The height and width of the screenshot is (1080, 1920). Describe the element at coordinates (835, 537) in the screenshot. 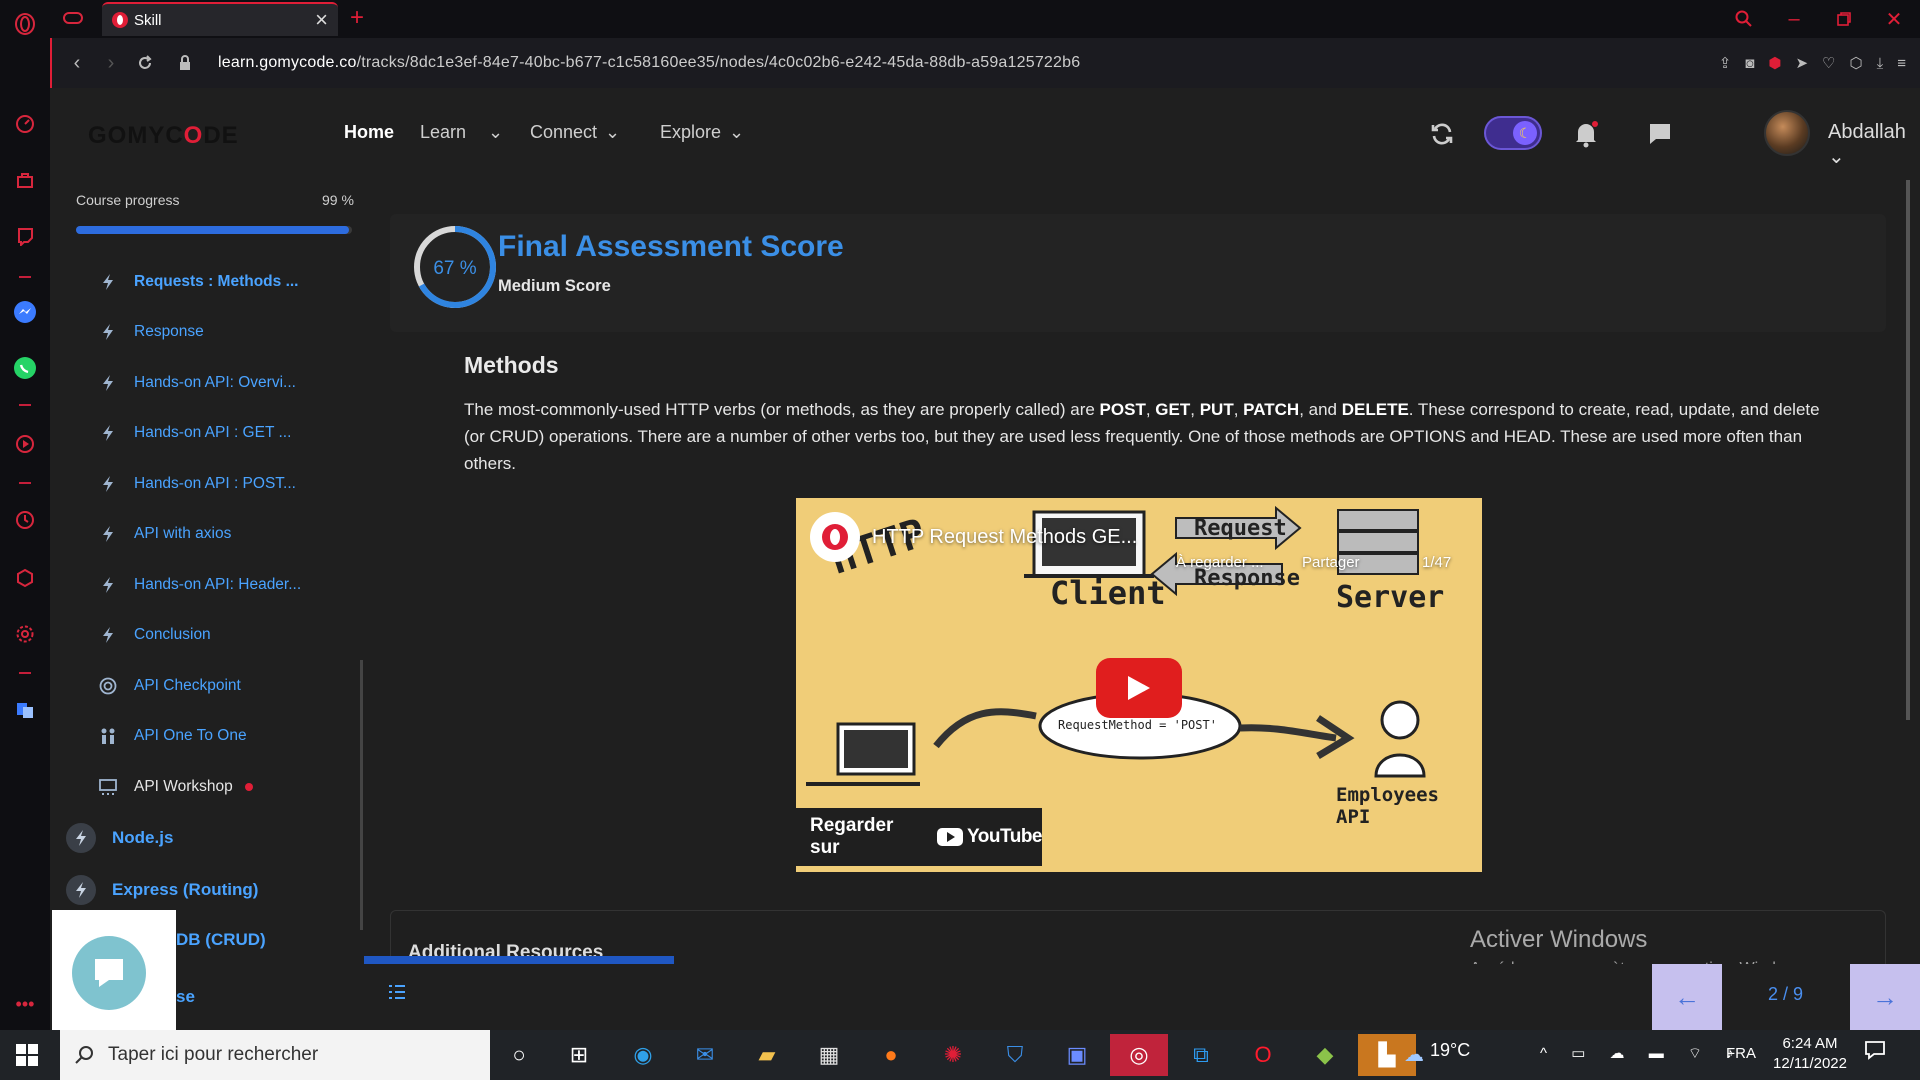

I see `channel-logo` at that location.